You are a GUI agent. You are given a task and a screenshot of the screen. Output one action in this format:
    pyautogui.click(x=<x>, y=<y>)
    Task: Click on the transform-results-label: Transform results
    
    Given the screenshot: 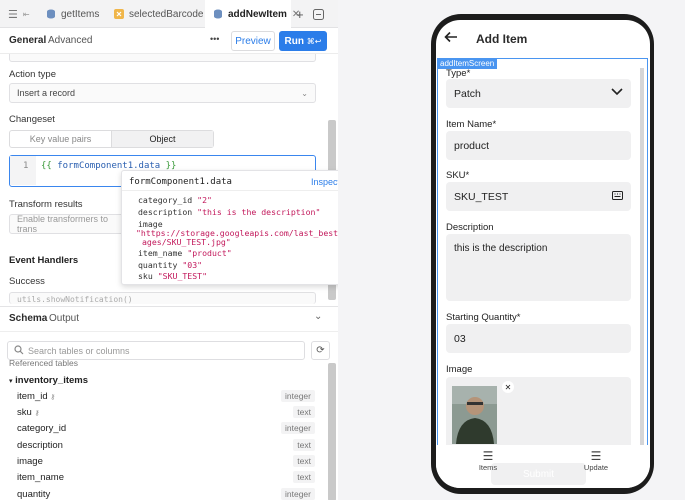 What is the action you would take?
    pyautogui.click(x=46, y=204)
    